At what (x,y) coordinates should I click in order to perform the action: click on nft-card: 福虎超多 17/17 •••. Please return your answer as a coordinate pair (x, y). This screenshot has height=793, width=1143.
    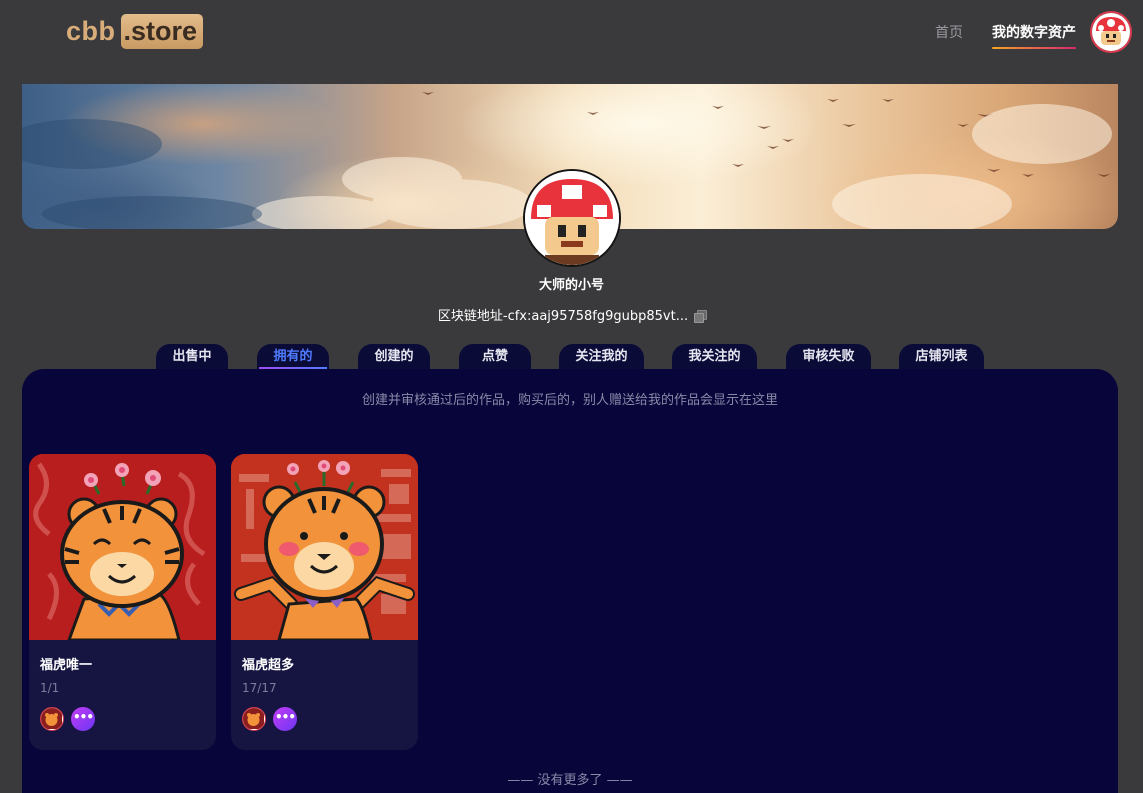
    Looking at the image, I should click on (324, 602).